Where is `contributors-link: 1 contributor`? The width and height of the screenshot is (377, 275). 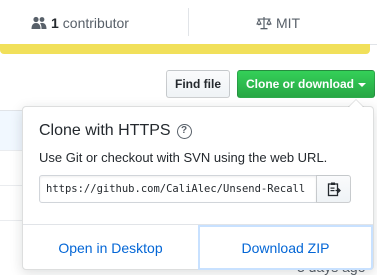
contributors-link: 1 contributor is located at coordinates (80, 23).